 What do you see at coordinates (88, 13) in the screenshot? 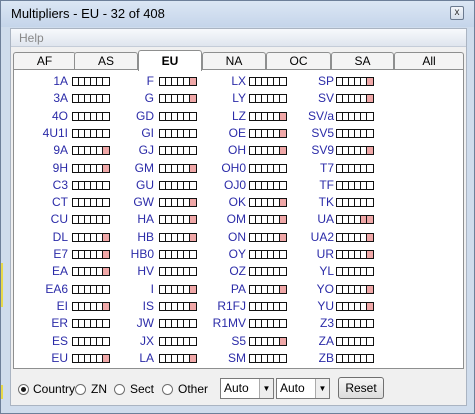
I see `window-title: Multipliers - EU - 32 of 408` at bounding box center [88, 13].